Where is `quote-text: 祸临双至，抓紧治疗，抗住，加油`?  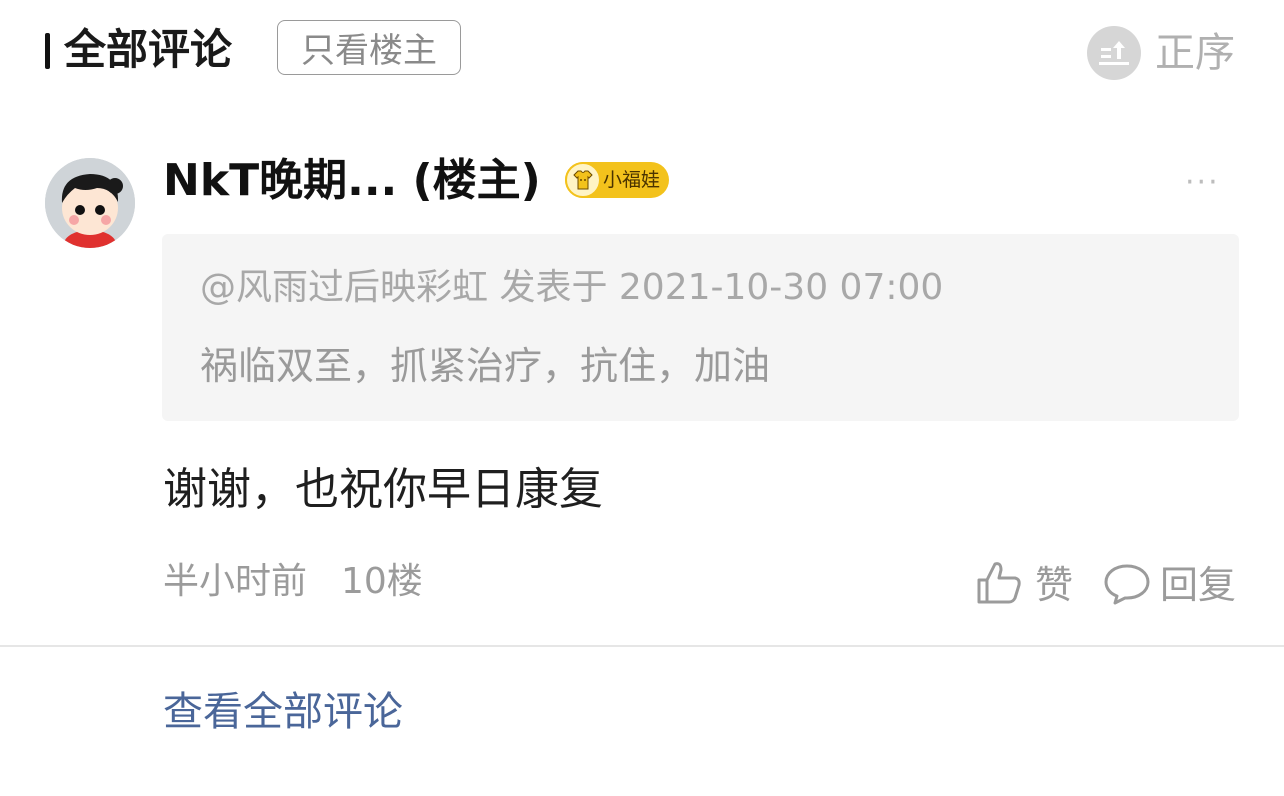 quote-text: 祸临双至，抓紧治疗，抗住，加油 is located at coordinates (485, 366).